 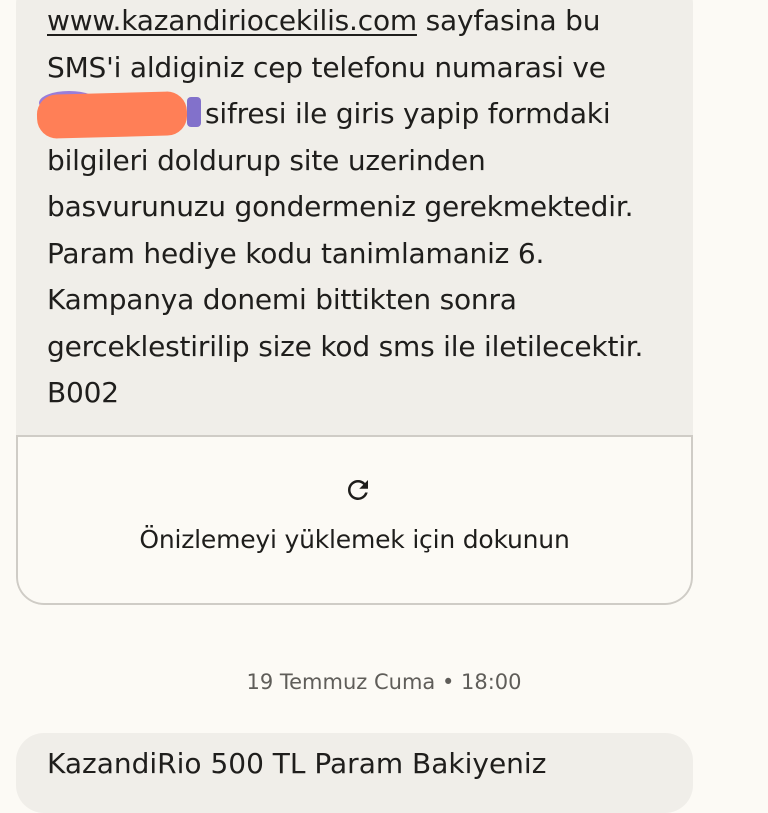 What do you see at coordinates (194, 112) in the screenshot?
I see `redaction-purple-end` at bounding box center [194, 112].